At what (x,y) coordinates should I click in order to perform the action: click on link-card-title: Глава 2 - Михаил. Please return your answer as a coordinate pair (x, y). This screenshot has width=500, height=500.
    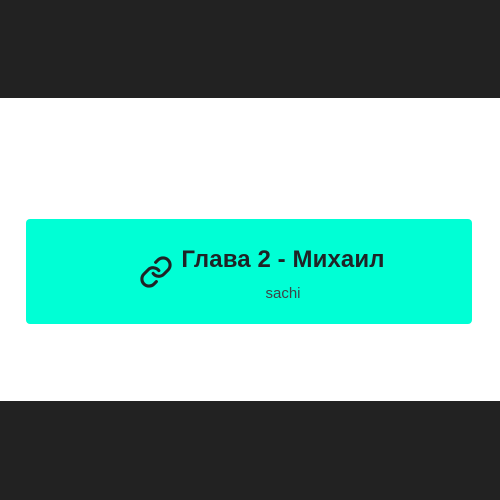
    Looking at the image, I should click on (283, 259).